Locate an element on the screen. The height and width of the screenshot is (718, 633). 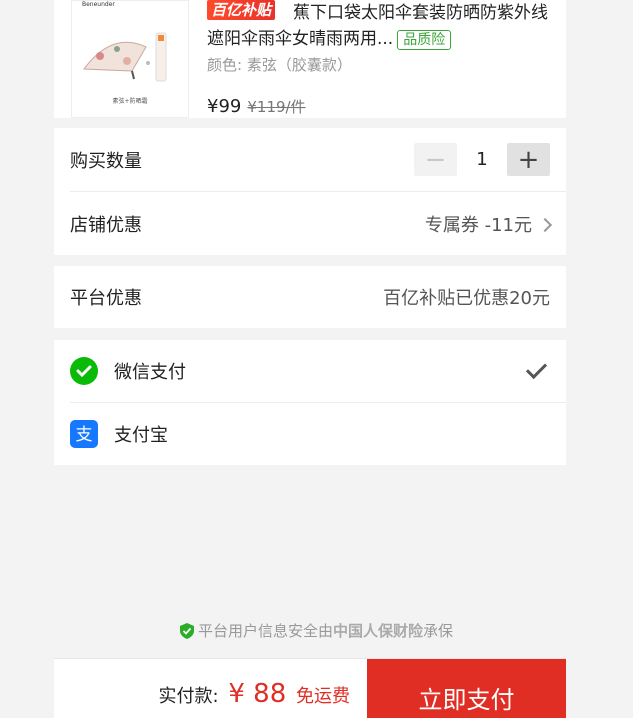
payment-option-alipay: 支 支付宝 is located at coordinates (310, 434).